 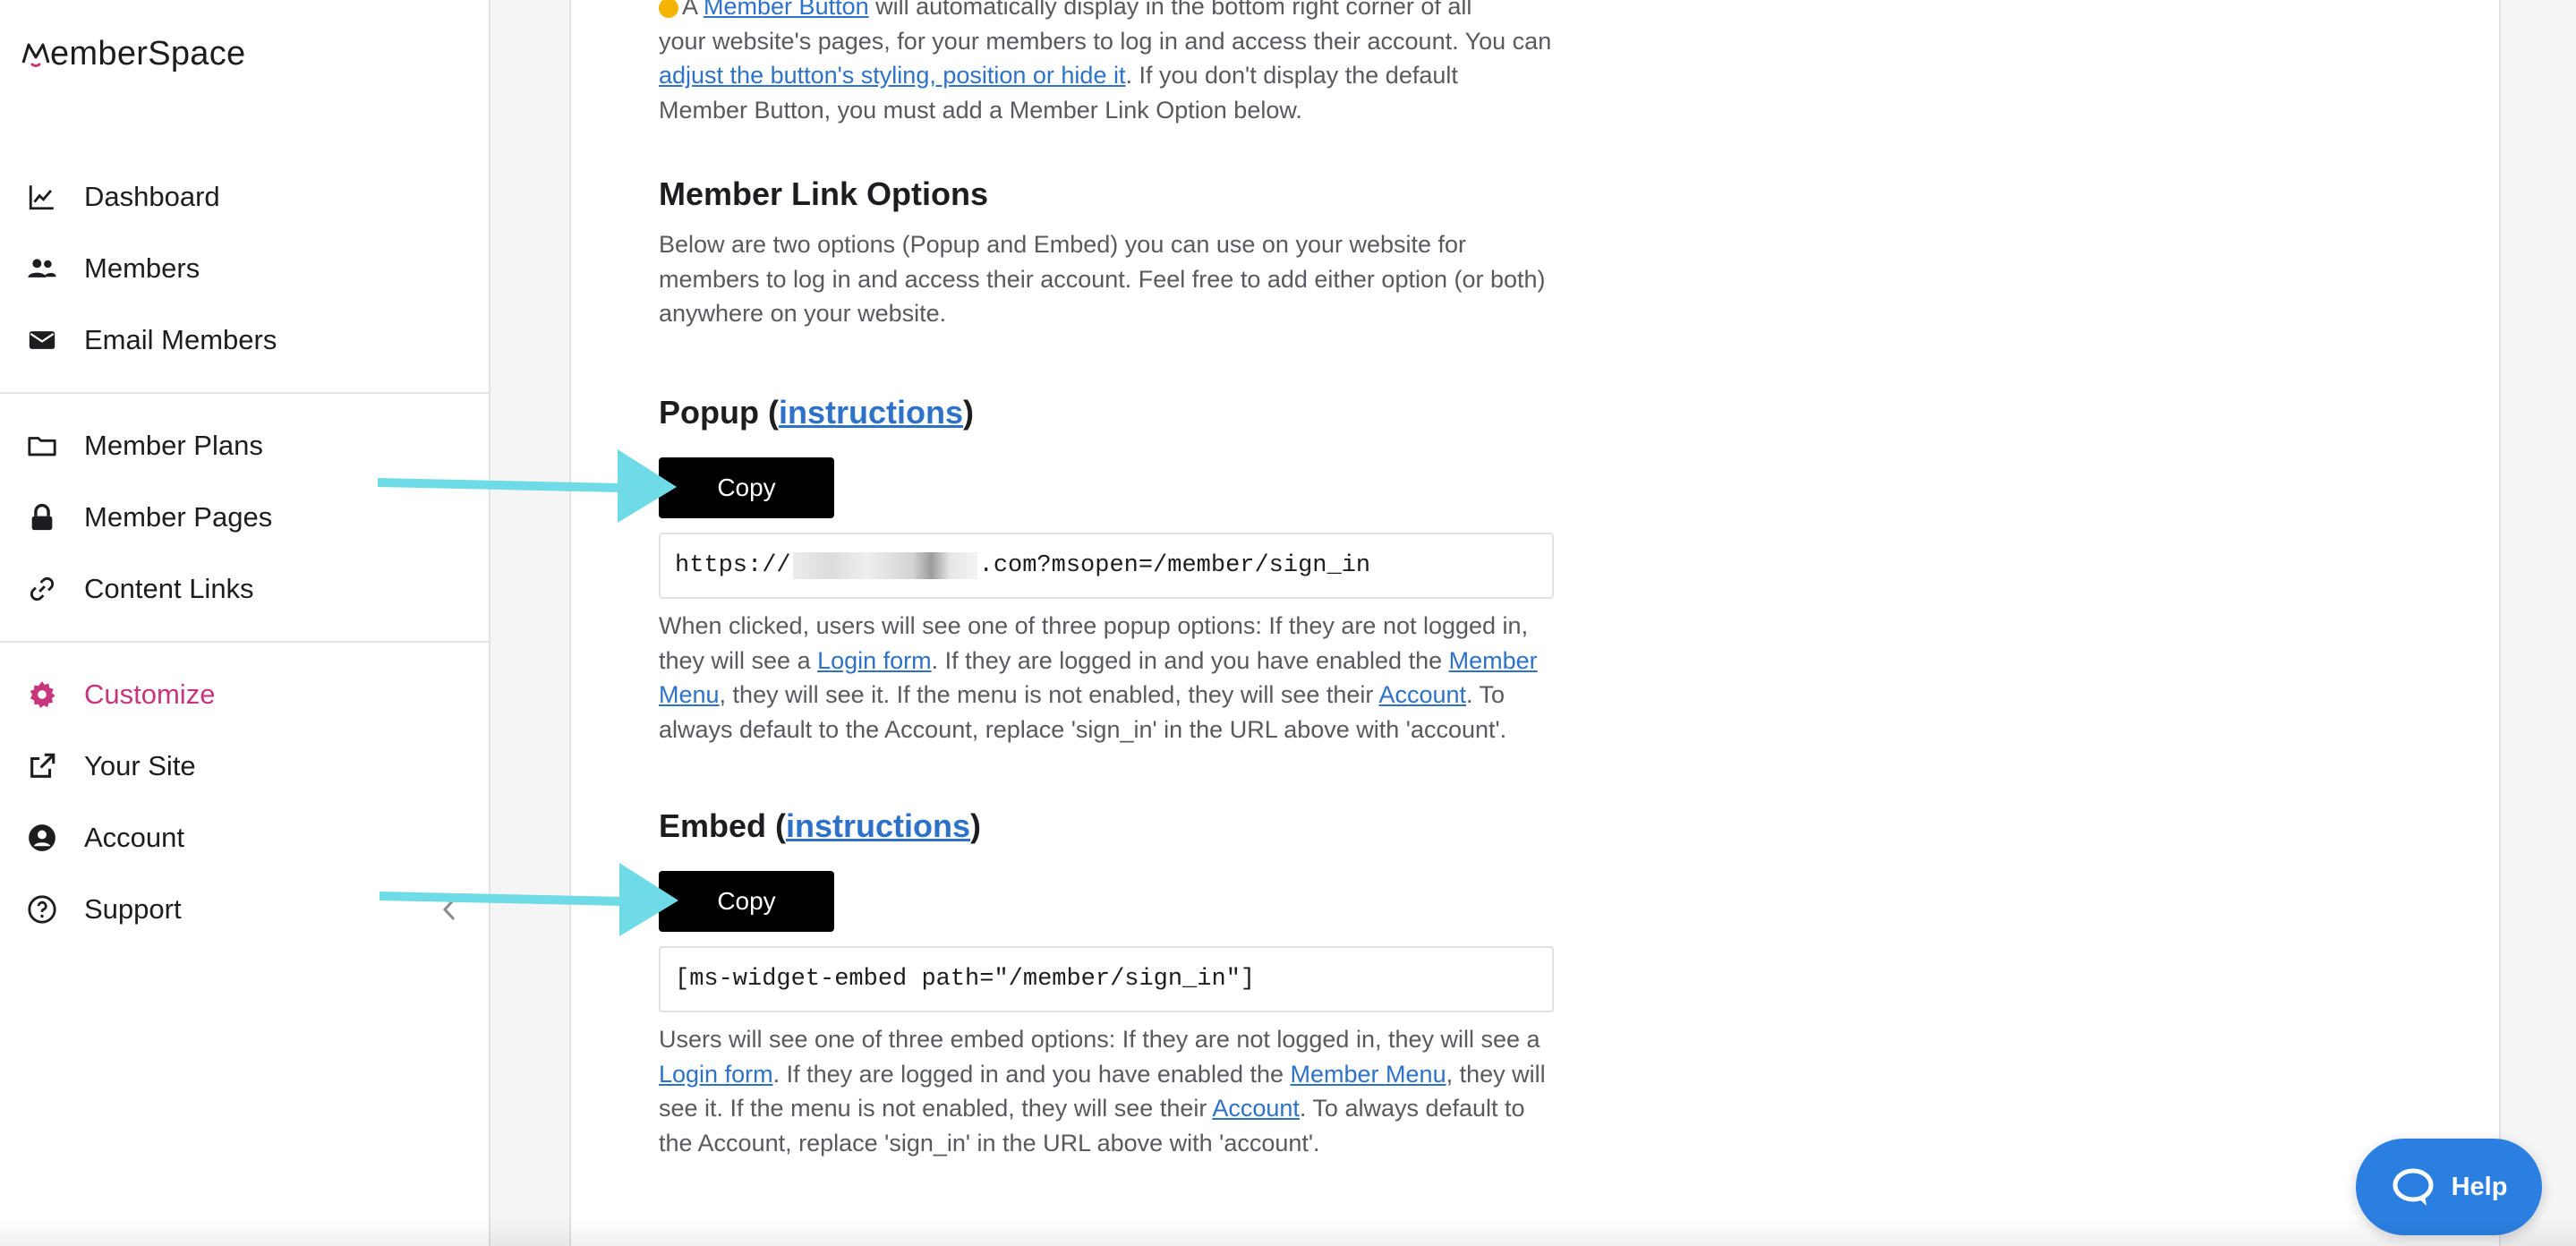 I want to click on member-button-link: Member Button, so click(x=786, y=10).